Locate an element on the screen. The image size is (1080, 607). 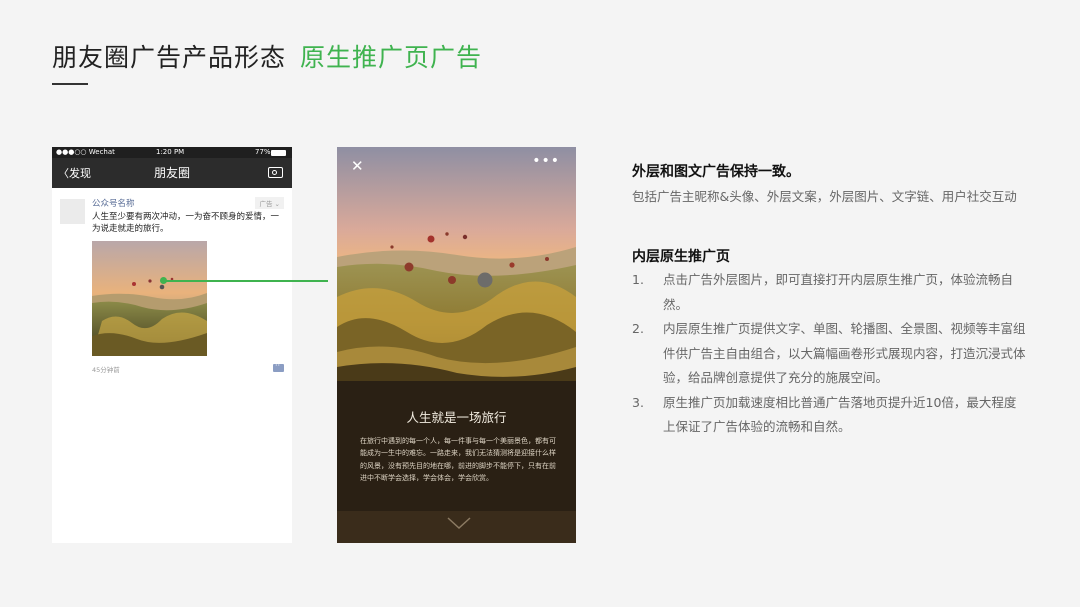
camera-icon is located at coordinates (275, 172).